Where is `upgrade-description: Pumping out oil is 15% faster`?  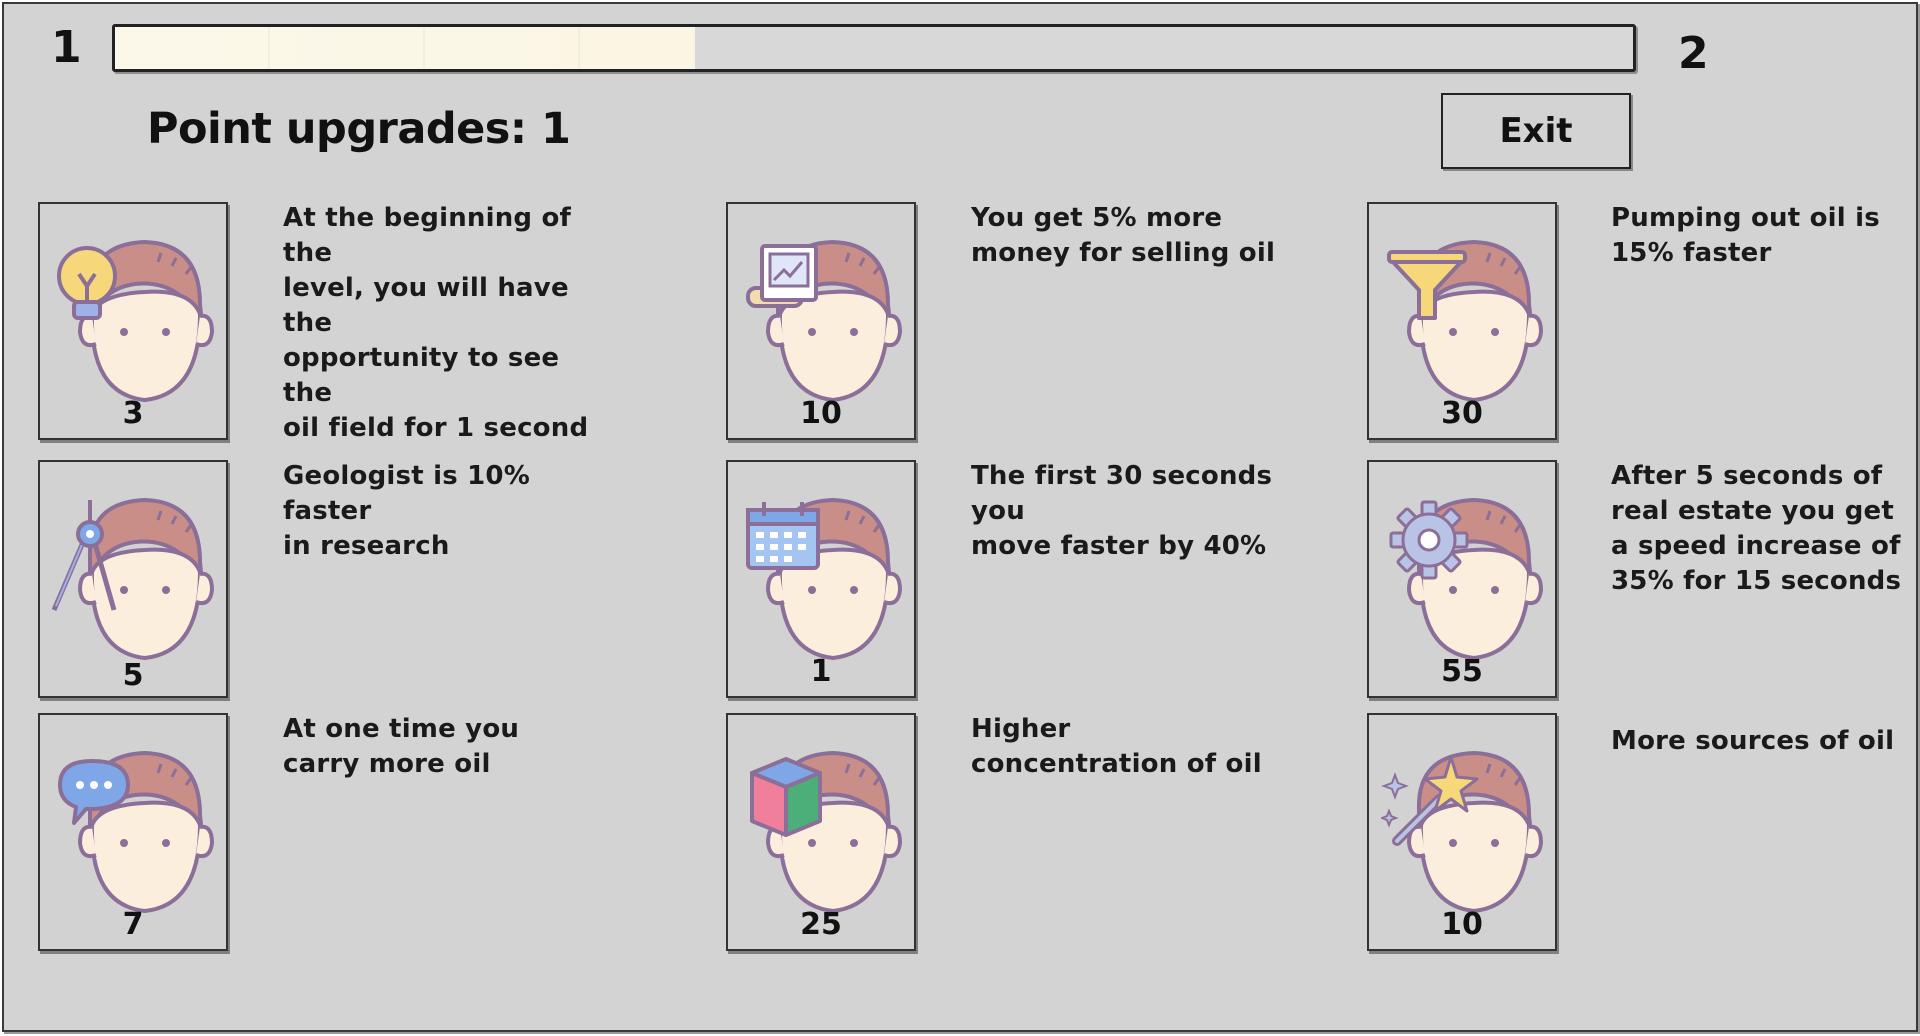
upgrade-description: Pumping out oil is 15% faster is located at coordinates (1745, 235).